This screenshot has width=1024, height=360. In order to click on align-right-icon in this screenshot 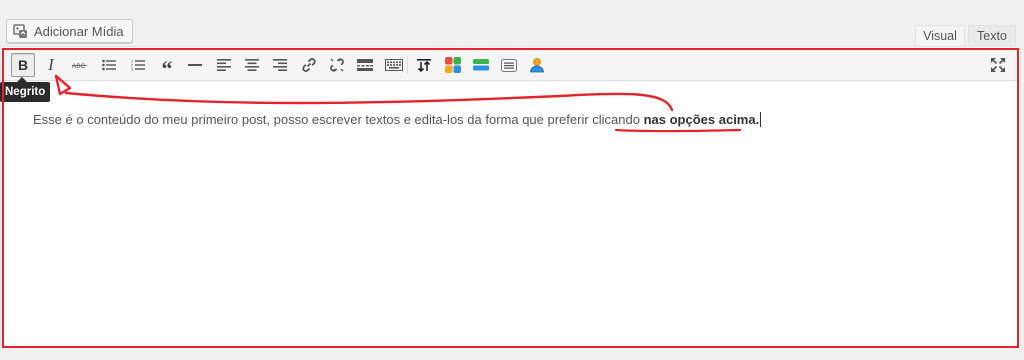, I will do `click(280, 65)`.